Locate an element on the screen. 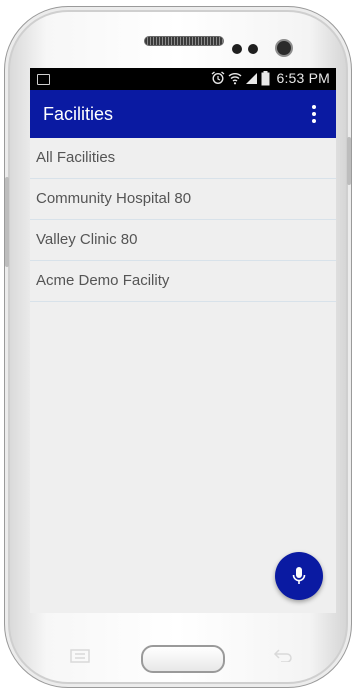  status-icons: 6:53 PM is located at coordinates (270, 78).